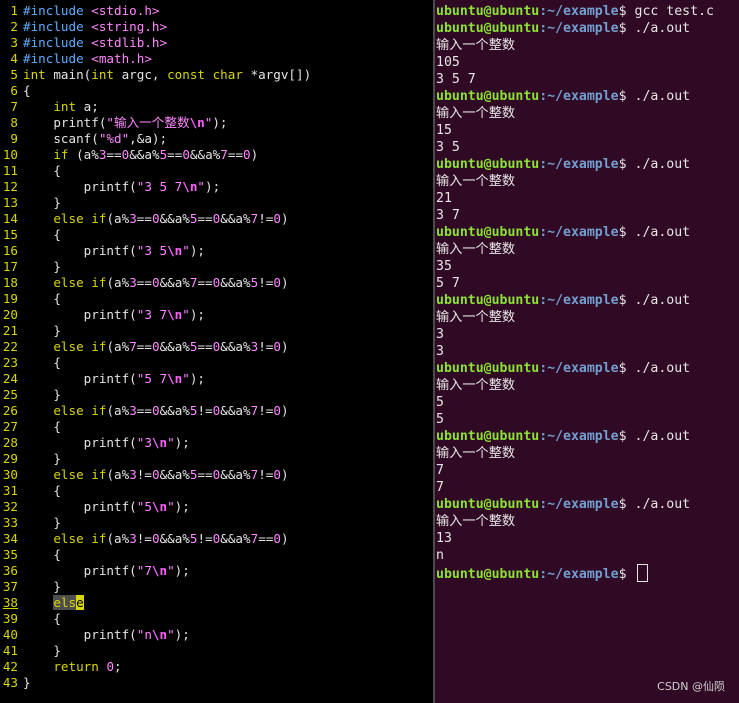  I want to click on code-line: 43}, so click(15, 683).